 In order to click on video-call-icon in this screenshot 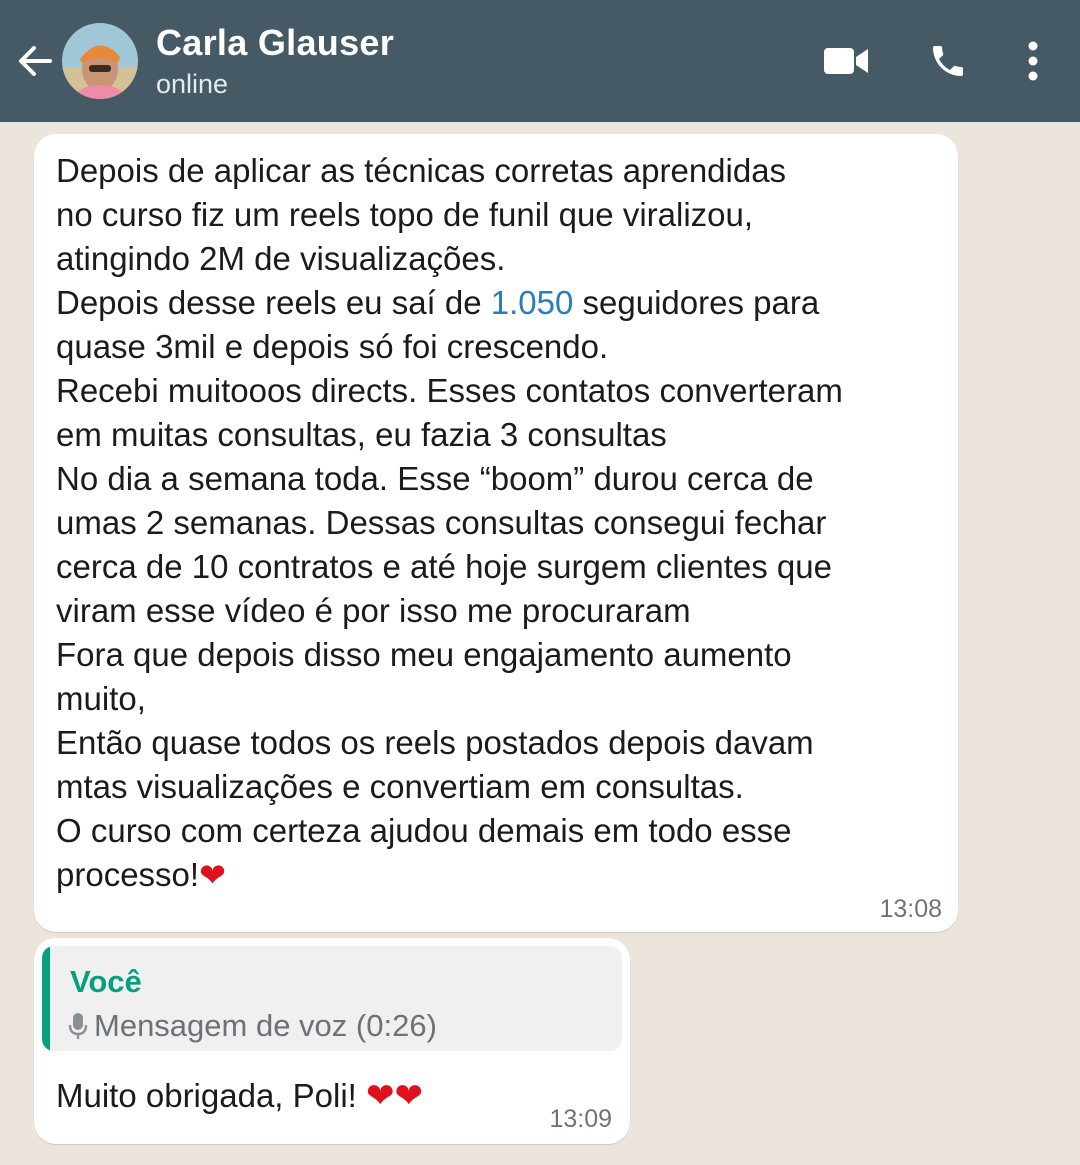, I will do `click(846, 61)`.